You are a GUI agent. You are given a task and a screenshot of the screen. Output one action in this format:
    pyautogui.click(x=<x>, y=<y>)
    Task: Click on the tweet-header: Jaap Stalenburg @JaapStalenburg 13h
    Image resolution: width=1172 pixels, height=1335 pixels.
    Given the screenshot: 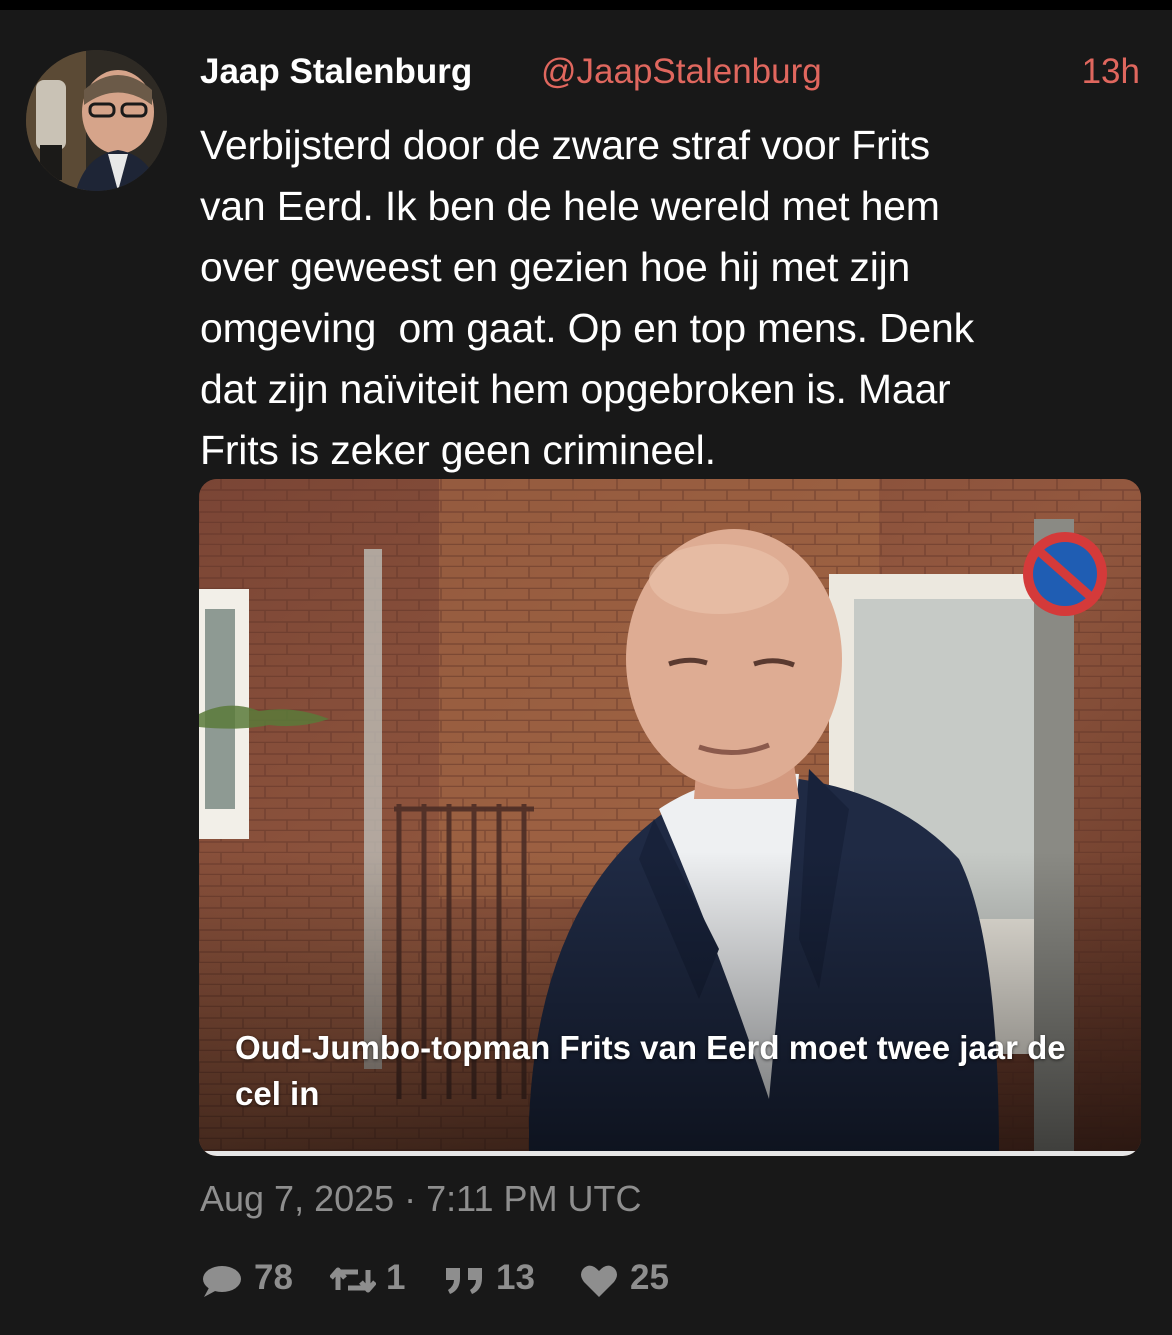 What is the action you would take?
    pyautogui.click(x=670, y=72)
    